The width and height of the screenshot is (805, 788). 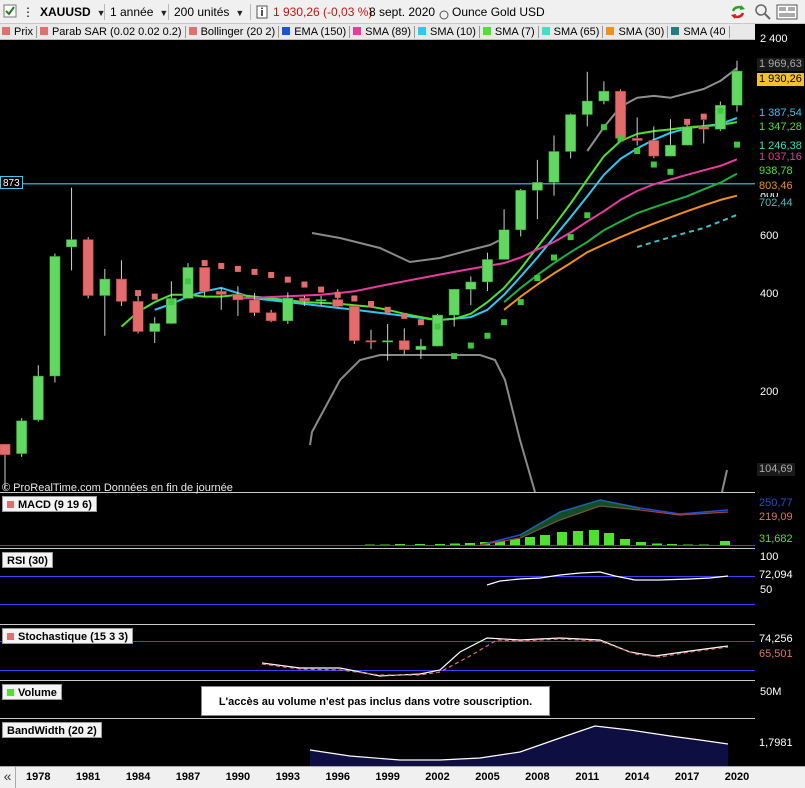 What do you see at coordinates (607, 578) in the screenshot?
I see `rsi-line` at bounding box center [607, 578].